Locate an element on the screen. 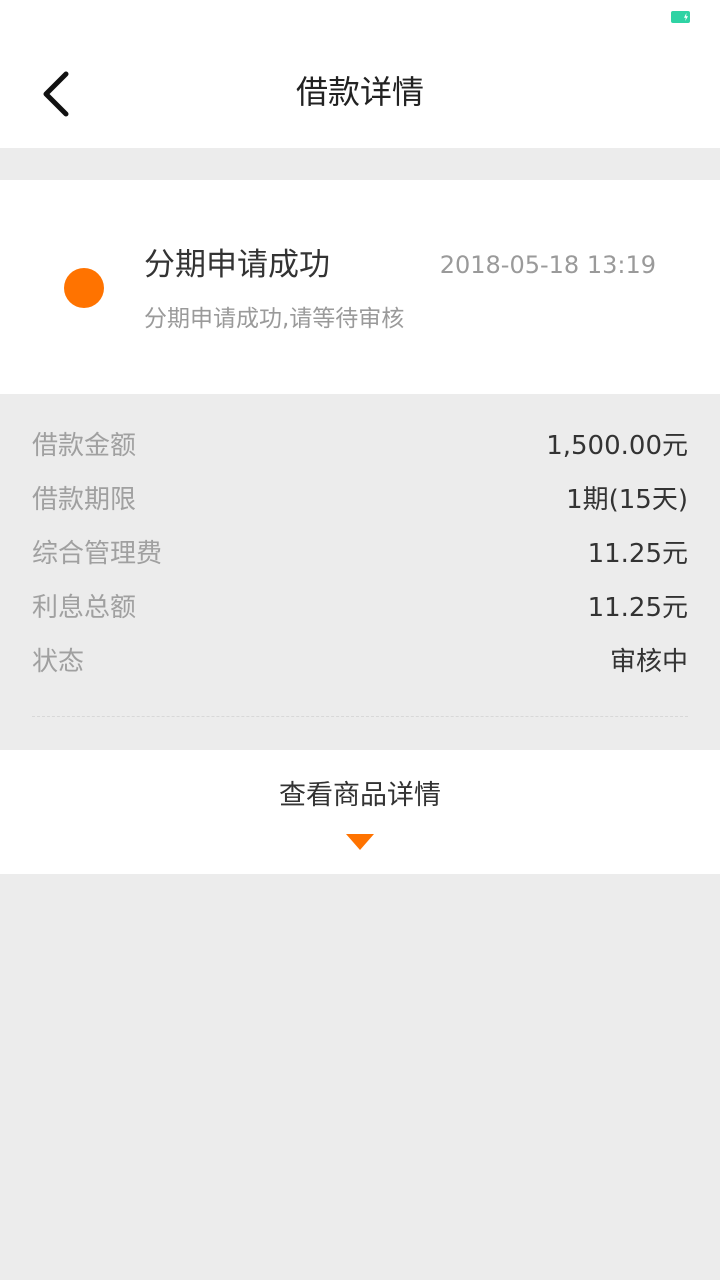 The height and width of the screenshot is (1280, 720). status-title: 分期申请成功 is located at coordinates (237, 265).